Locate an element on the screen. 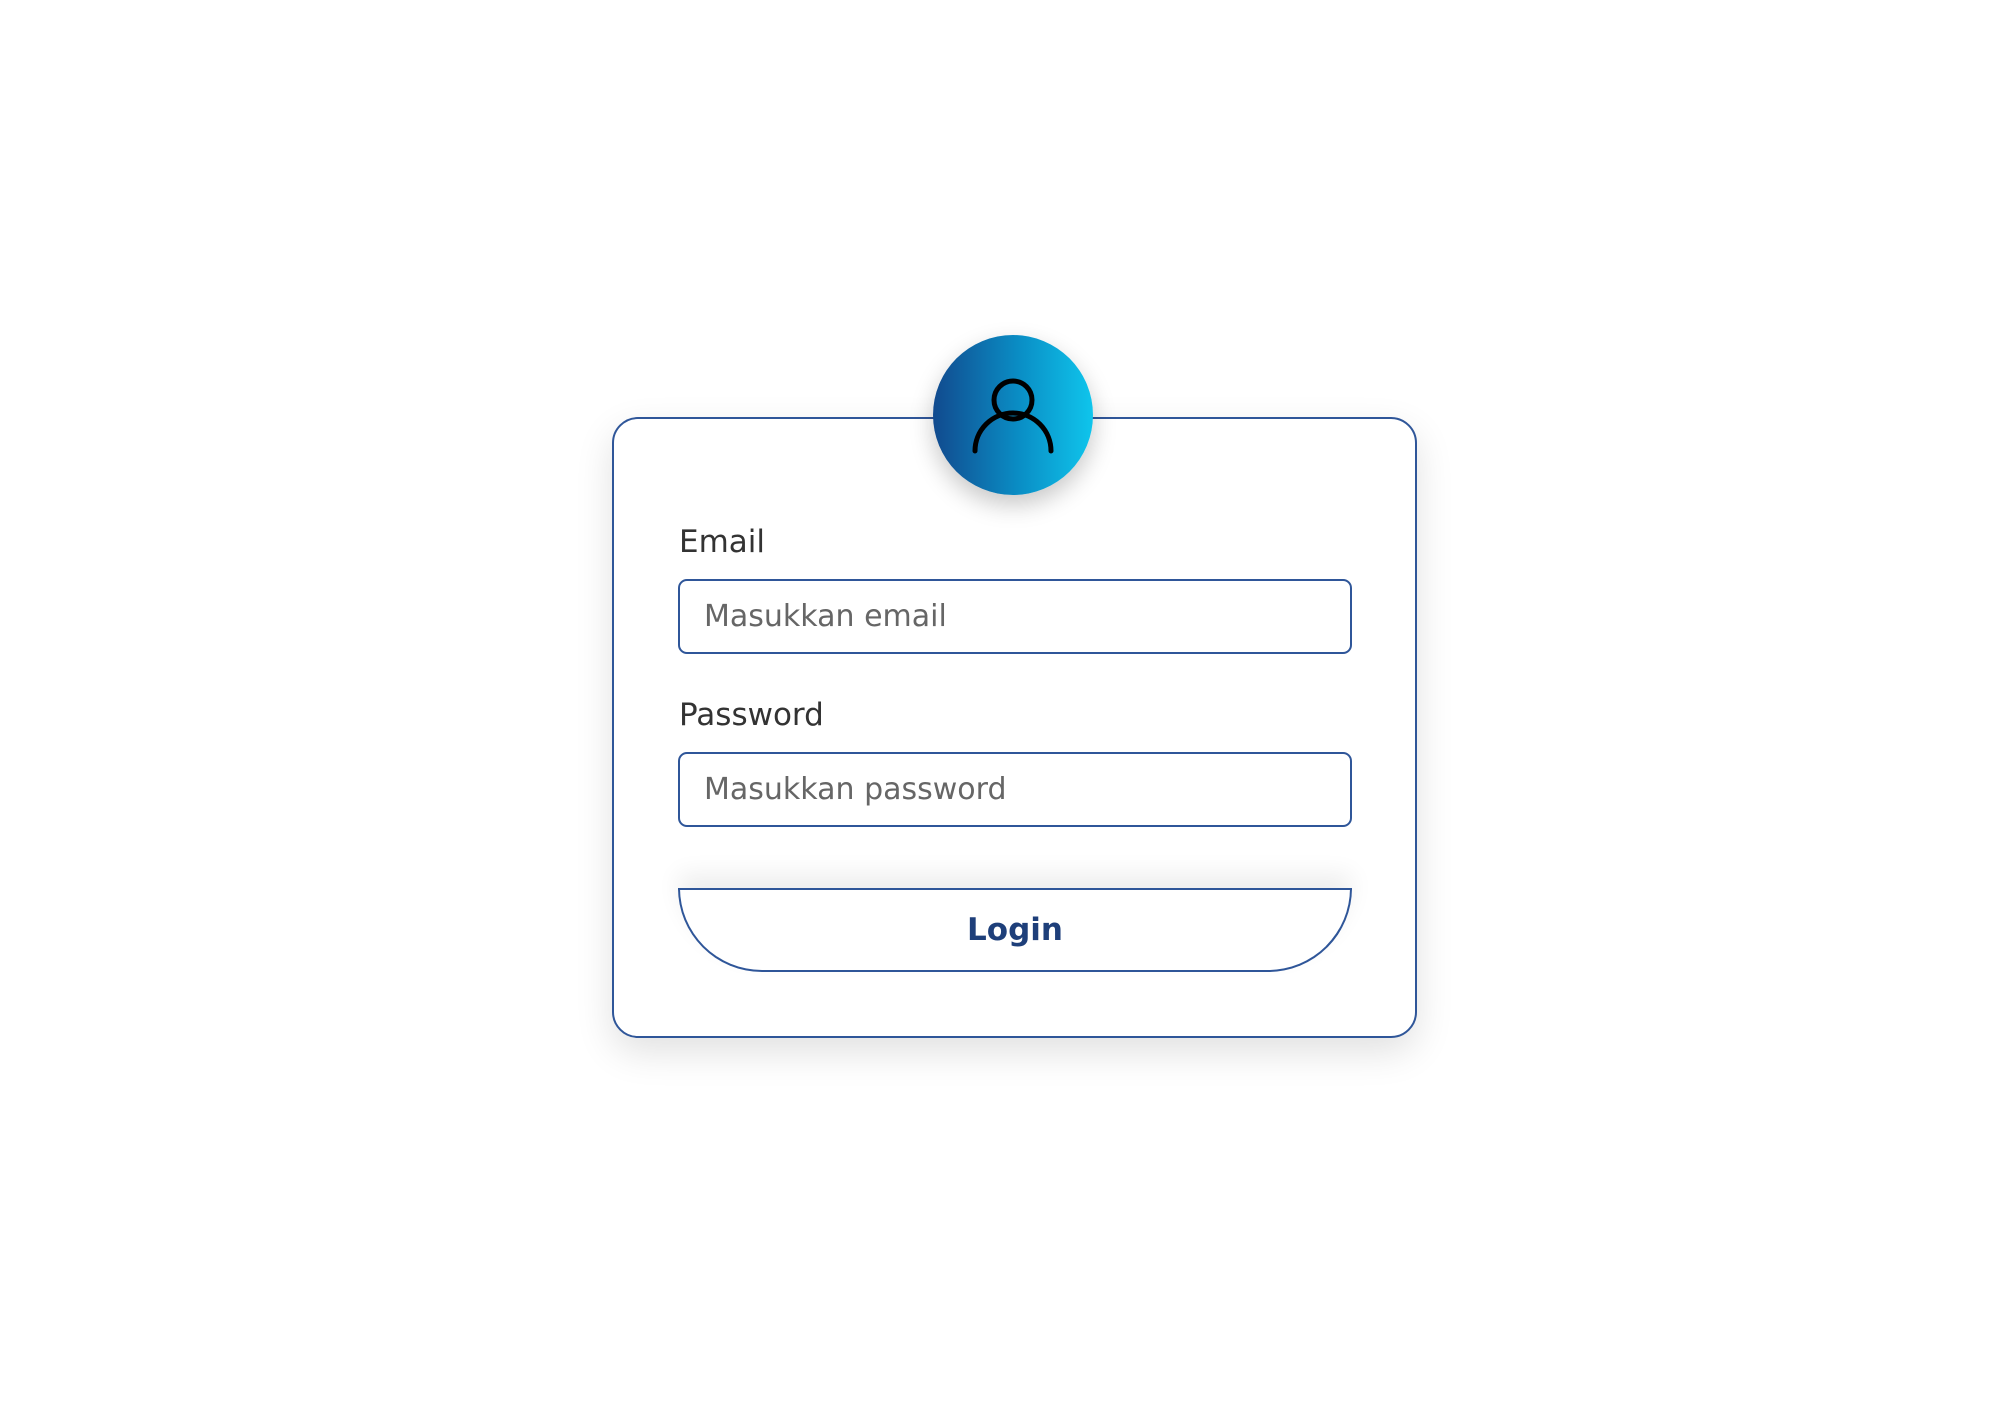  avatar is located at coordinates (1013, 415).